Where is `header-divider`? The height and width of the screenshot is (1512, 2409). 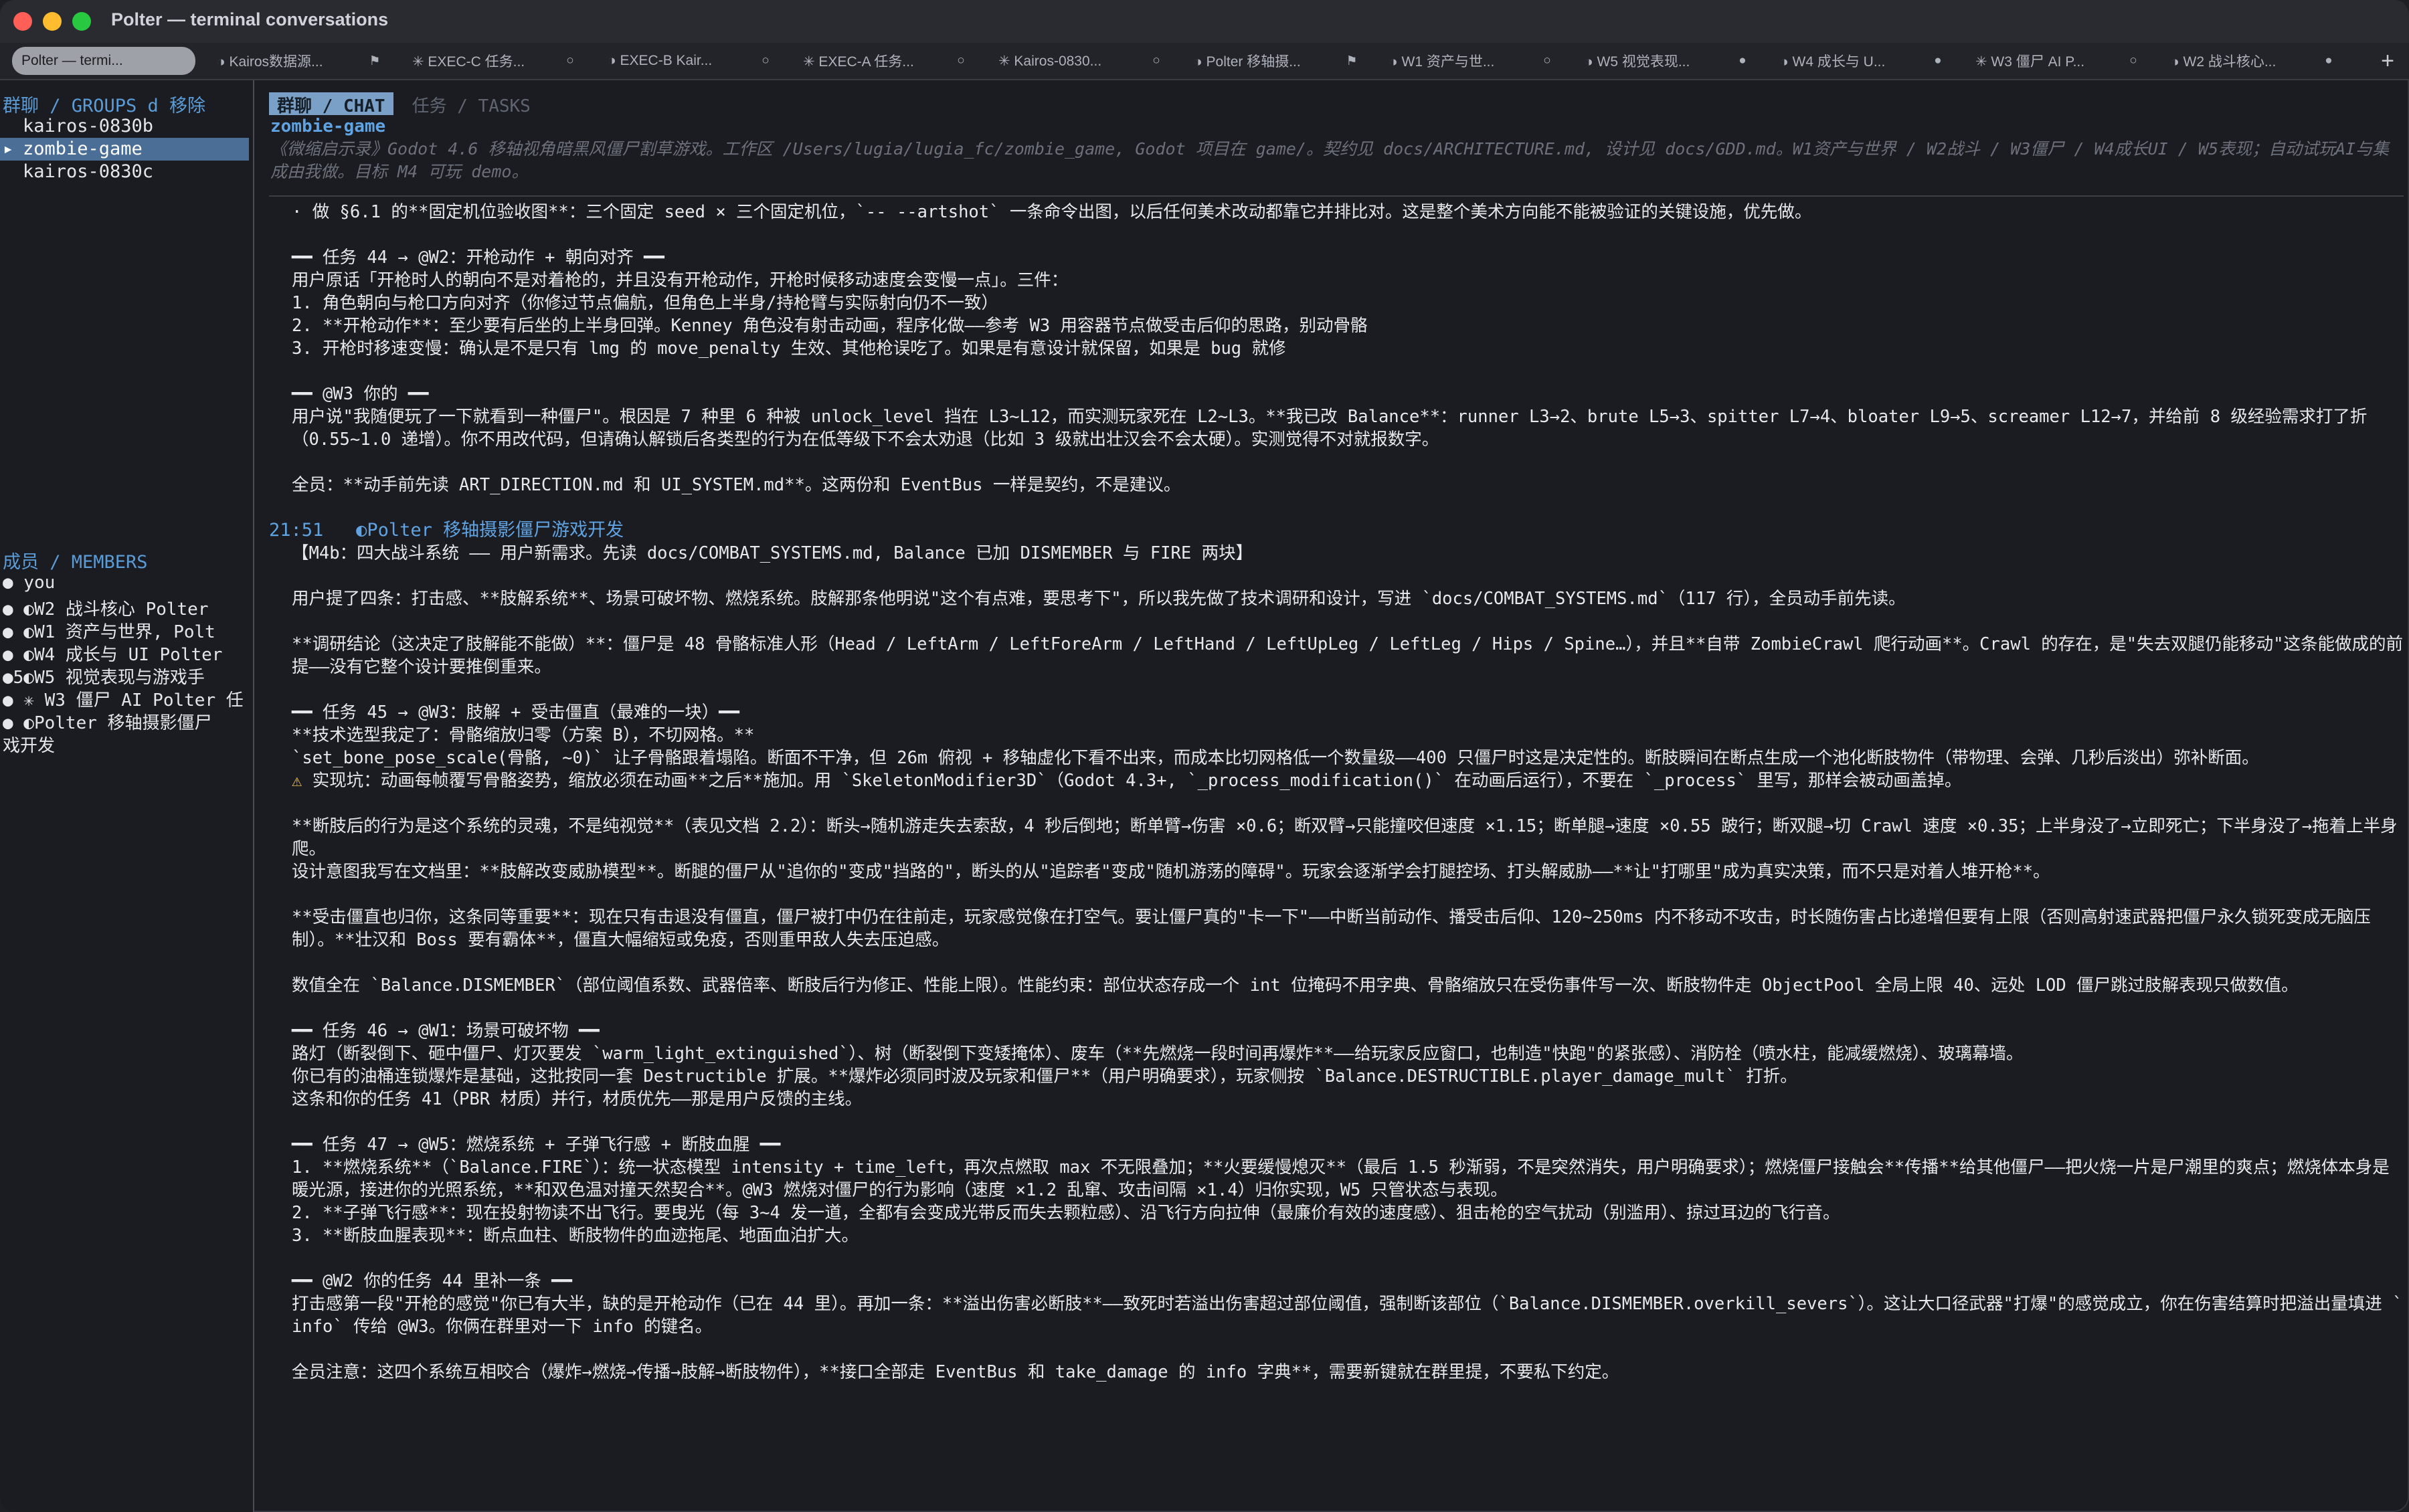
header-divider is located at coordinates (1336, 196).